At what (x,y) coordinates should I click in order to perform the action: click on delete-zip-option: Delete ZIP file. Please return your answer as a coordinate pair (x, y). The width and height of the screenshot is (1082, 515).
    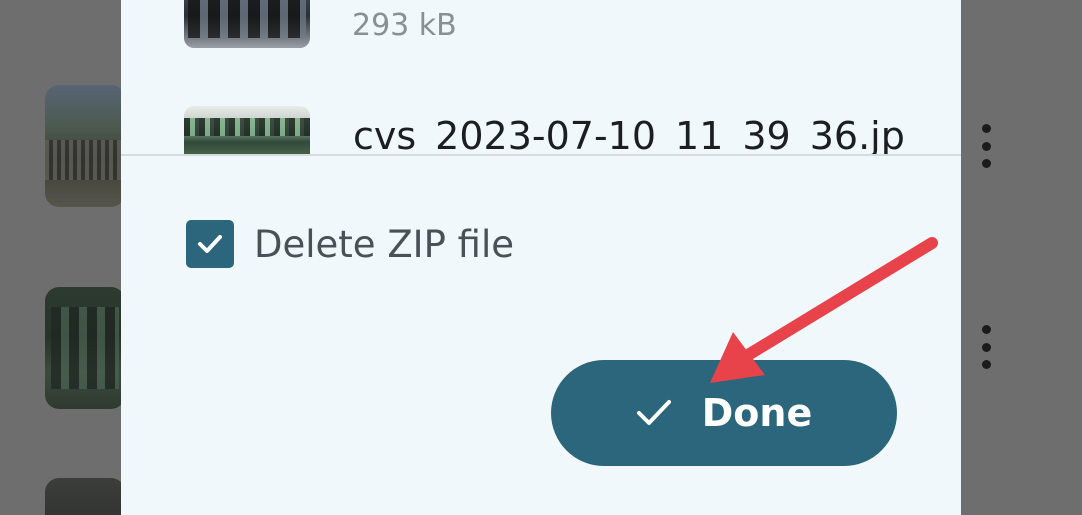
    Looking at the image, I should click on (350, 244).